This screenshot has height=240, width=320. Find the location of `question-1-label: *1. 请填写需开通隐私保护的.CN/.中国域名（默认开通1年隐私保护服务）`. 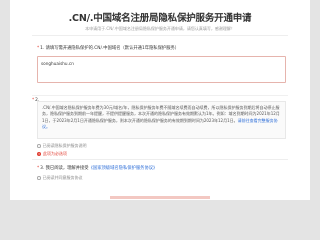

question-1-label: *1. 请填写需开通隐私保护的.CN/.中国域名（默认开通1年隐私保护服务） is located at coordinates (108, 48).